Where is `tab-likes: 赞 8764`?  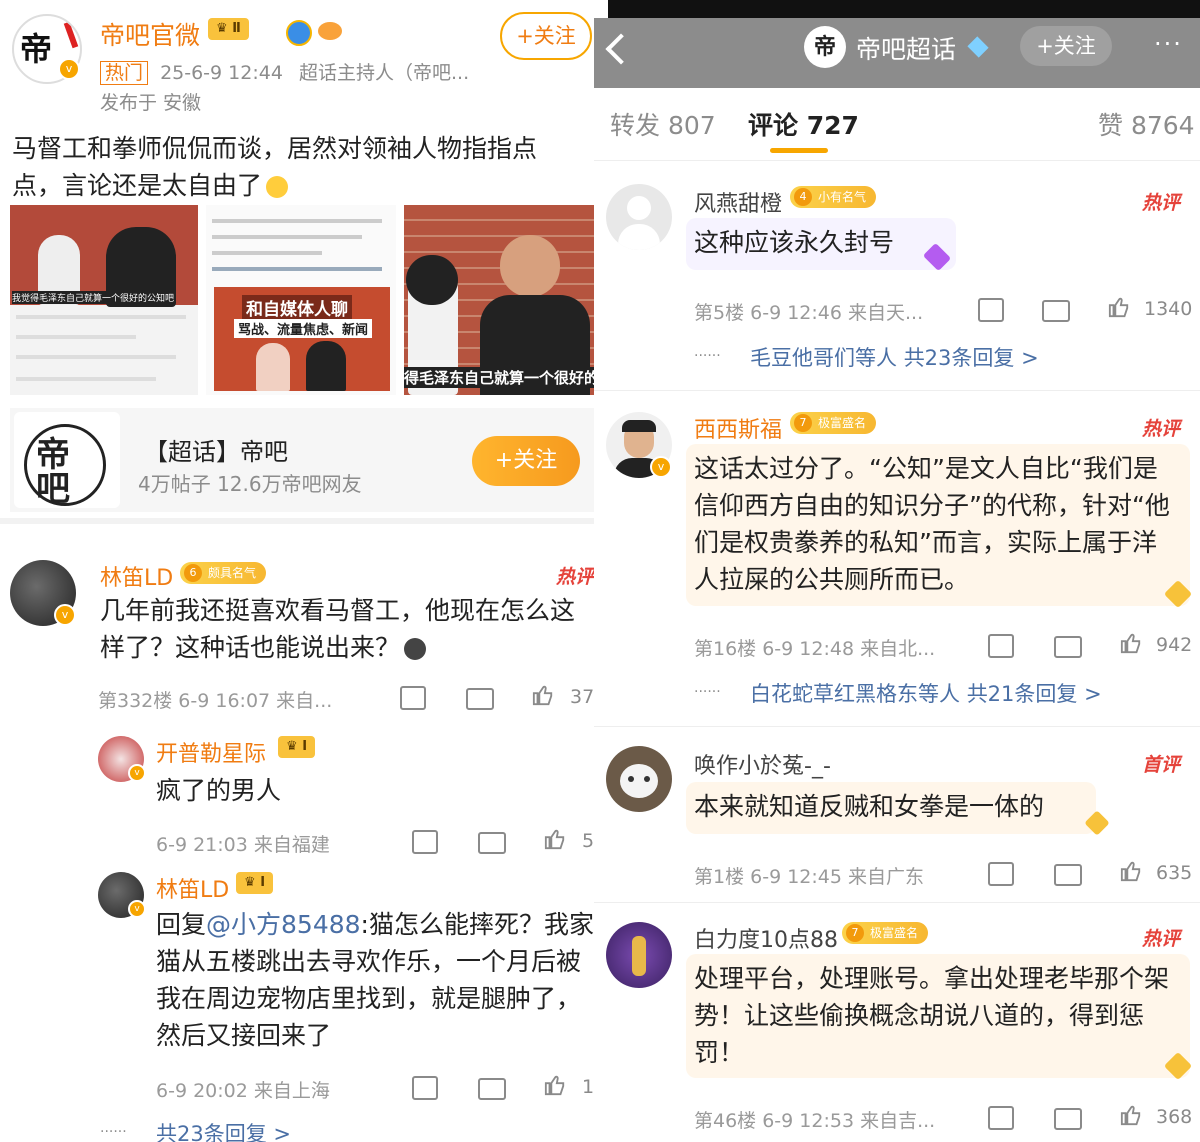 tab-likes: 赞 8764 is located at coordinates (1146, 124).